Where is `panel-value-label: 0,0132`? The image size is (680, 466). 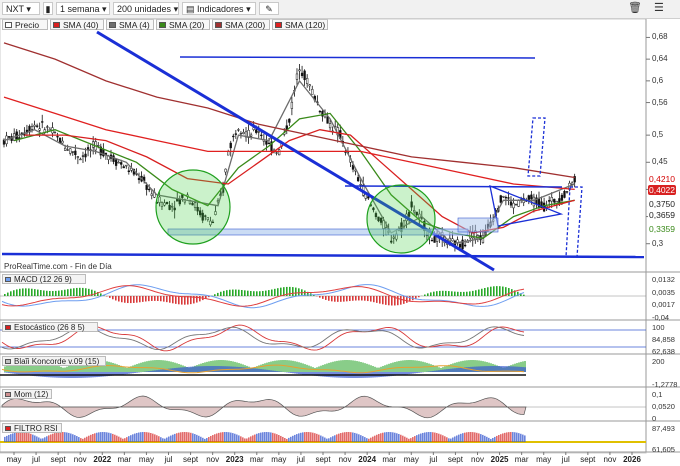
panel-value-label: 0,0132 is located at coordinates (663, 279).